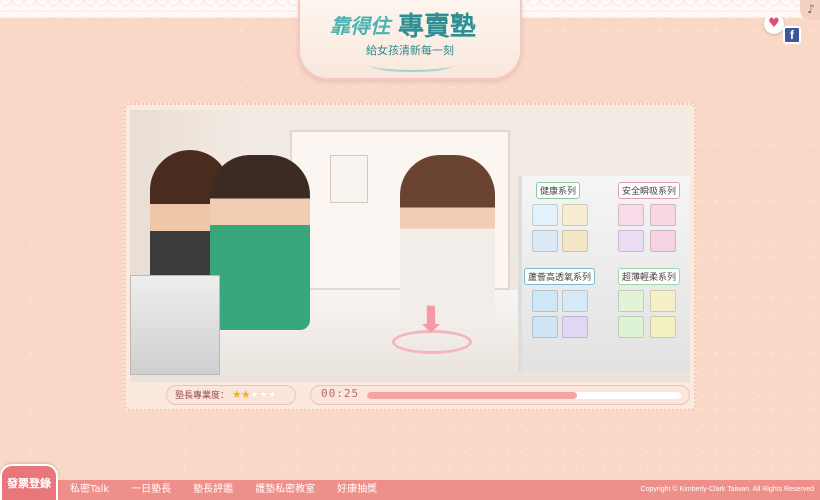 This screenshot has height=500, width=820. I want to click on site-logo: 靠得住 專賣塾 給女孩清新每一刻, so click(410, 40).